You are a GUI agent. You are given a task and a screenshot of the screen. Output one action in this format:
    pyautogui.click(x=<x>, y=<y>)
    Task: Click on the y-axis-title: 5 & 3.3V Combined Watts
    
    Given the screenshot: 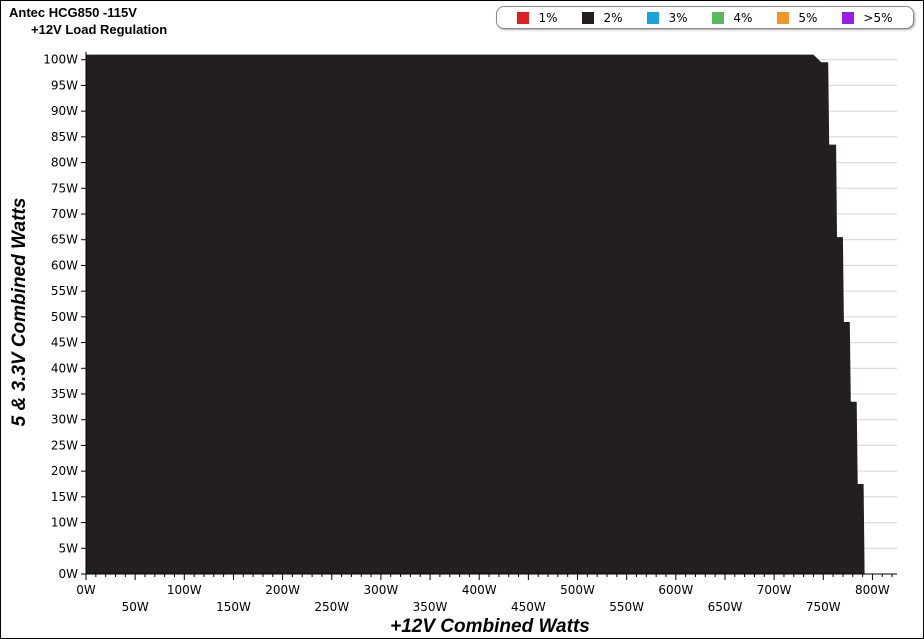 What is the action you would take?
    pyautogui.click(x=19, y=312)
    